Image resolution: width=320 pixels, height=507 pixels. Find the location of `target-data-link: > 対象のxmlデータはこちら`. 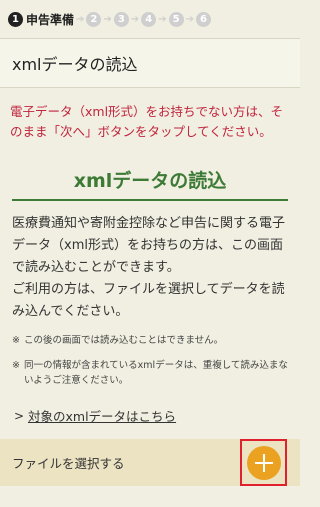

target-data-link: > 対象のxmlデータはこちら is located at coordinates (151, 415).